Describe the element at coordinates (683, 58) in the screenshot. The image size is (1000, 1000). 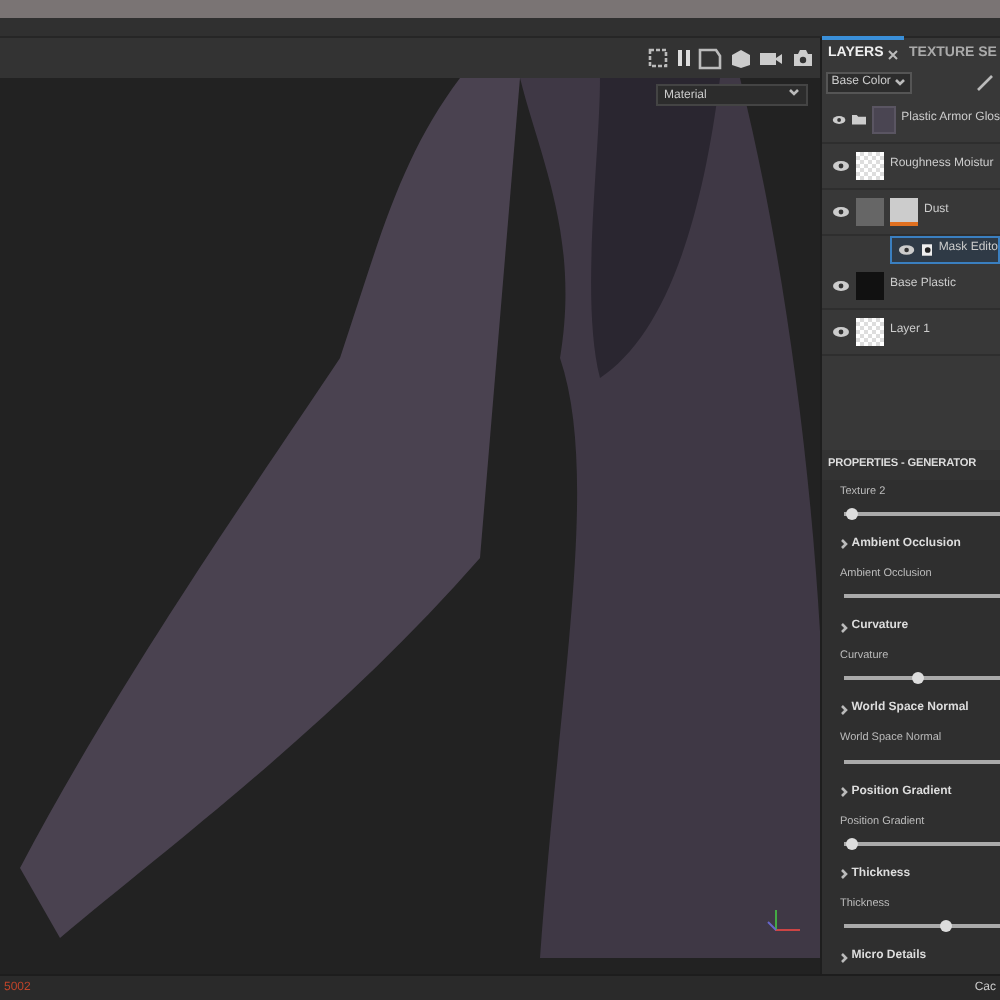
I see `pause-icon` at that location.